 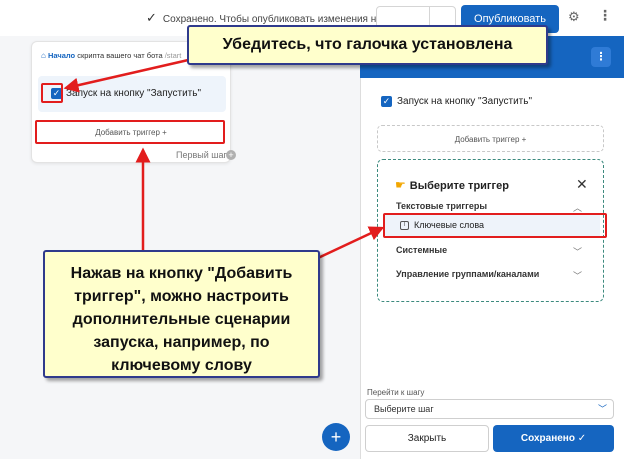 I want to click on callout-line: триггер", можно настроить, so click(x=181, y=296).